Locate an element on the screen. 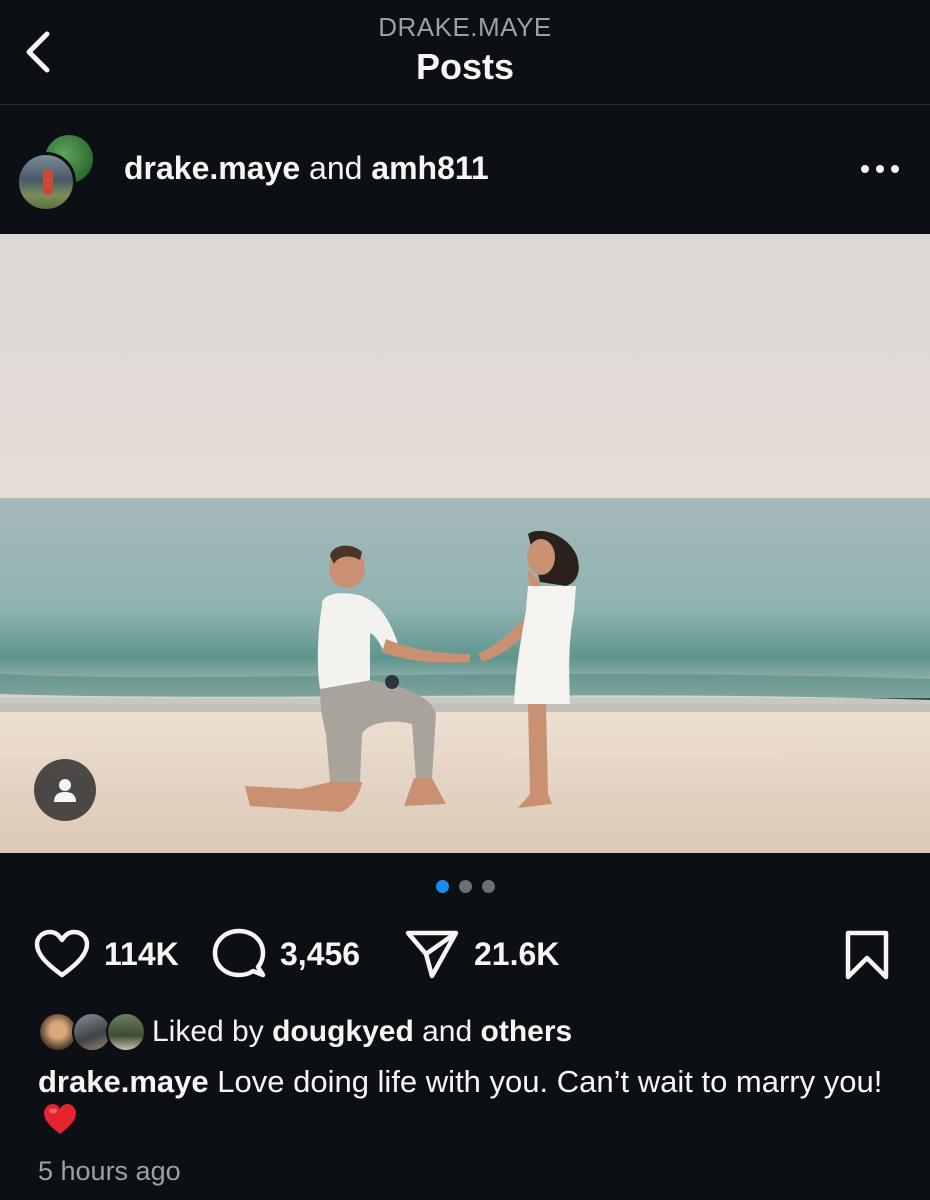  bookmark-icon is located at coordinates (867, 955).